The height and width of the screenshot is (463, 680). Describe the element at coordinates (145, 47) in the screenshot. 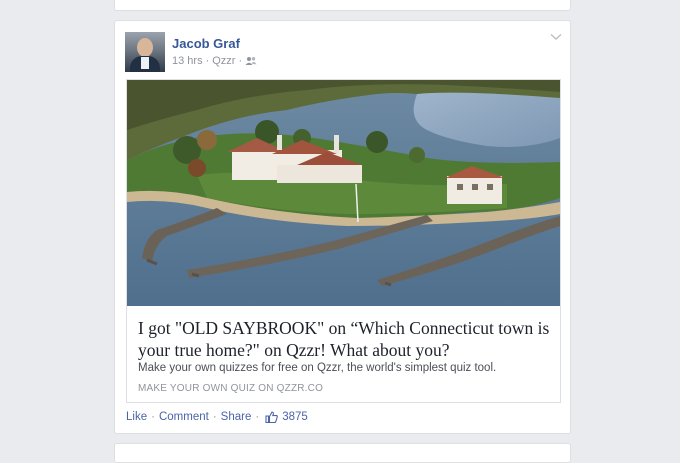

I see `avatar-head` at that location.